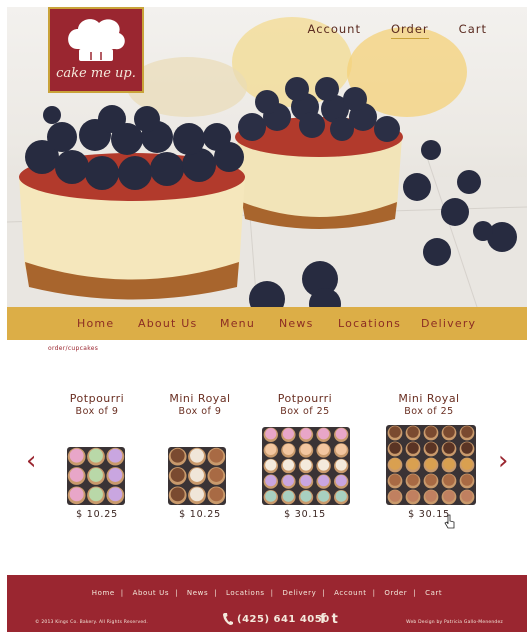 The width and height of the screenshot is (527, 632). What do you see at coordinates (245, 593) in the screenshot?
I see `footer-link-locations: Locations` at bounding box center [245, 593].